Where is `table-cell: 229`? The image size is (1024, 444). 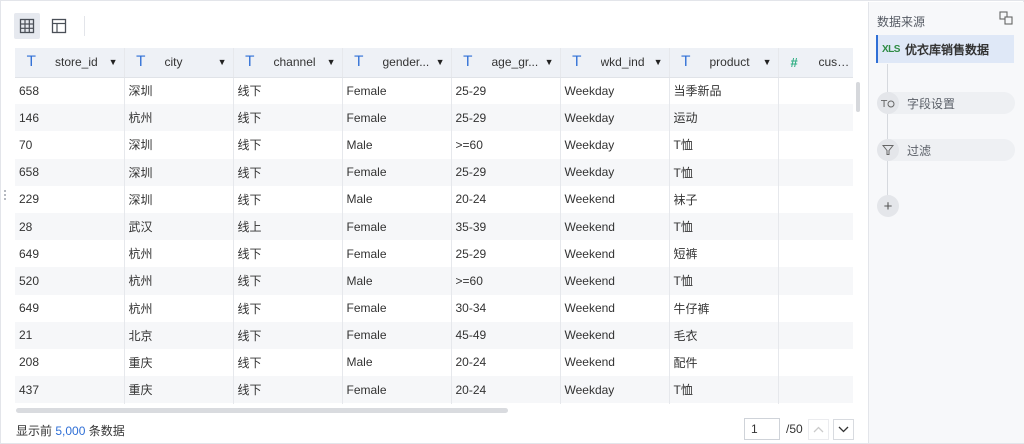
table-cell: 229 is located at coordinates (70, 199).